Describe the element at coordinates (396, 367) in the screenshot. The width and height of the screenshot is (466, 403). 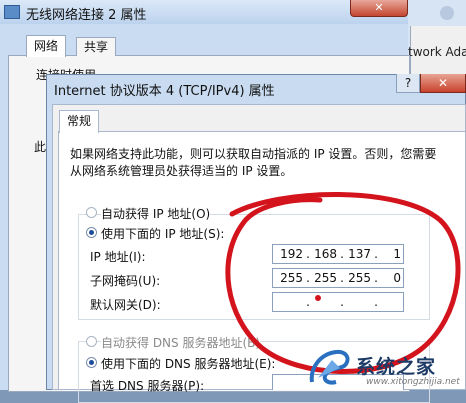
I see `watermark-text: 系统之家` at that location.